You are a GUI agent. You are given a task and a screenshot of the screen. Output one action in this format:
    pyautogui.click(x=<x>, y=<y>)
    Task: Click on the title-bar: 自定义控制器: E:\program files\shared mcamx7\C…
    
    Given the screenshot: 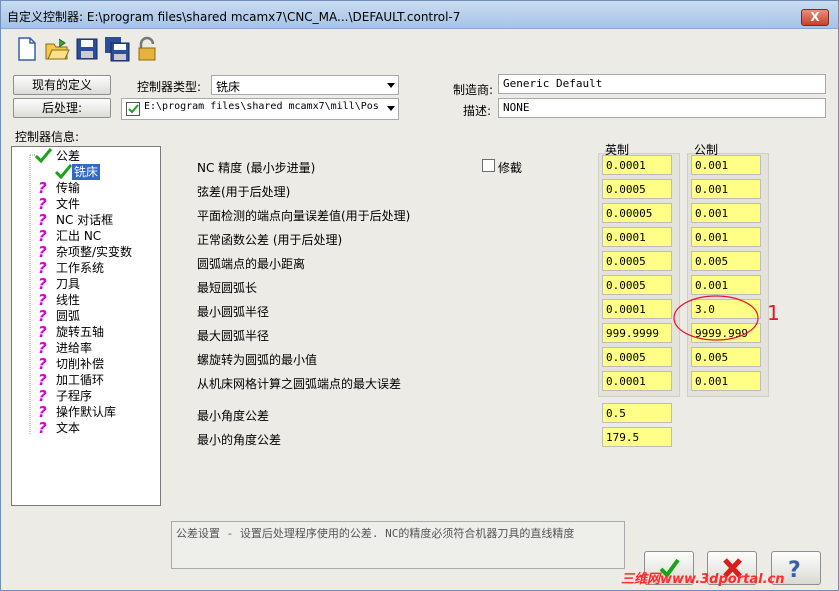 What is the action you would take?
    pyautogui.click(x=419, y=15)
    